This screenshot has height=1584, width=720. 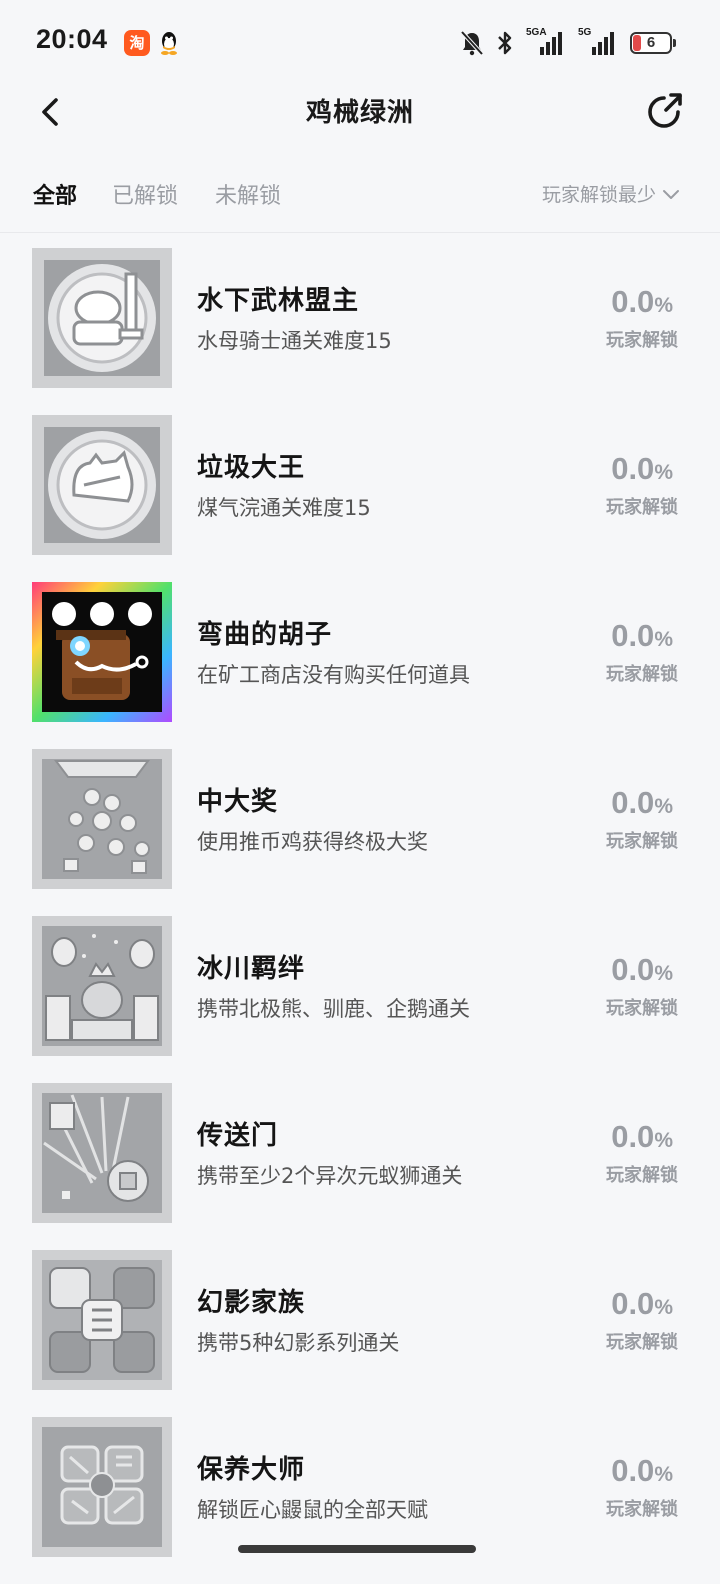 I want to click on list-item: 幻影家族 携带5种幻影系列通关 0.0% 玩家解锁, so click(x=360, y=1333).